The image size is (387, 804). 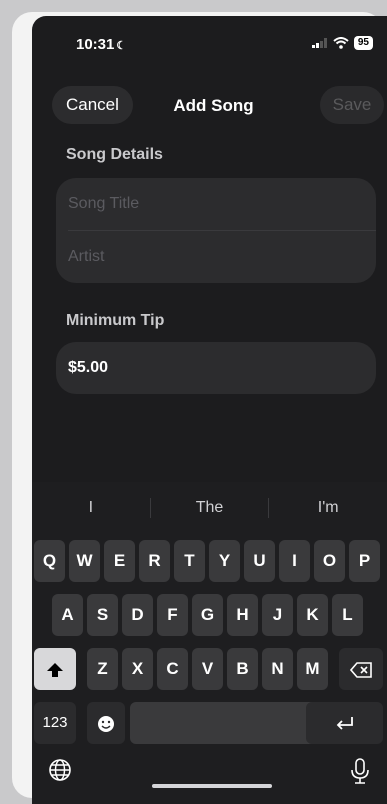 What do you see at coordinates (67, 615) in the screenshot?
I see `key-a: A` at bounding box center [67, 615].